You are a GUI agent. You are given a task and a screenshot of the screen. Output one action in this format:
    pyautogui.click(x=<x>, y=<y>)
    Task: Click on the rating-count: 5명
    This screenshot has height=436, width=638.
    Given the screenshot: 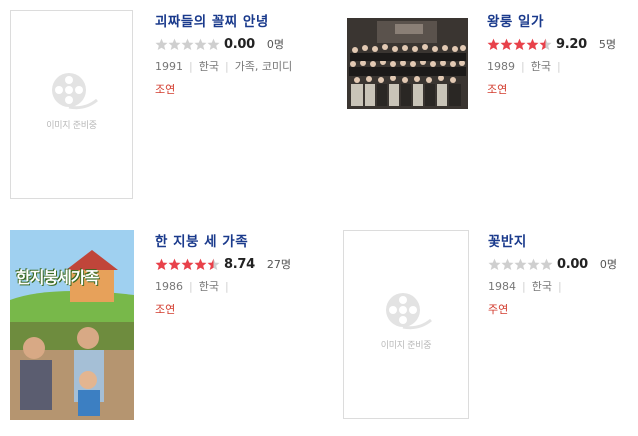 What is the action you would take?
    pyautogui.click(x=607, y=44)
    